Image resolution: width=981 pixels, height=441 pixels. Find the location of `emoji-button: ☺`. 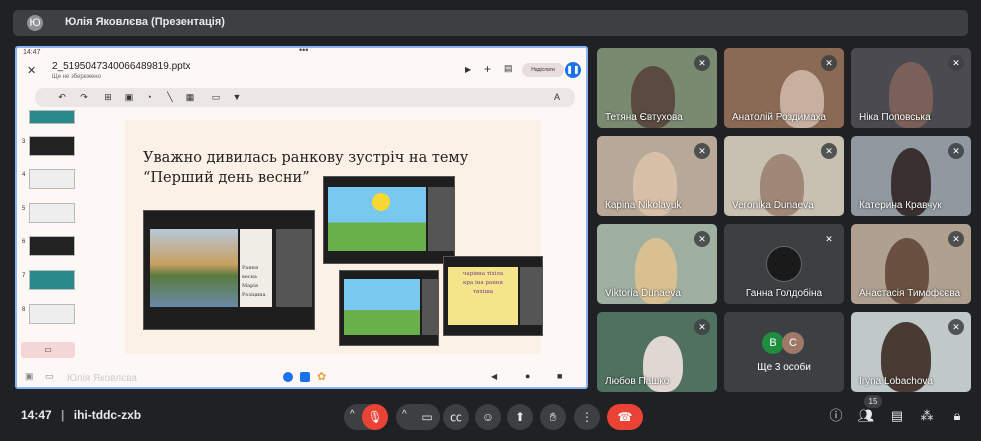

emoji-button: ☺ is located at coordinates (488, 417).